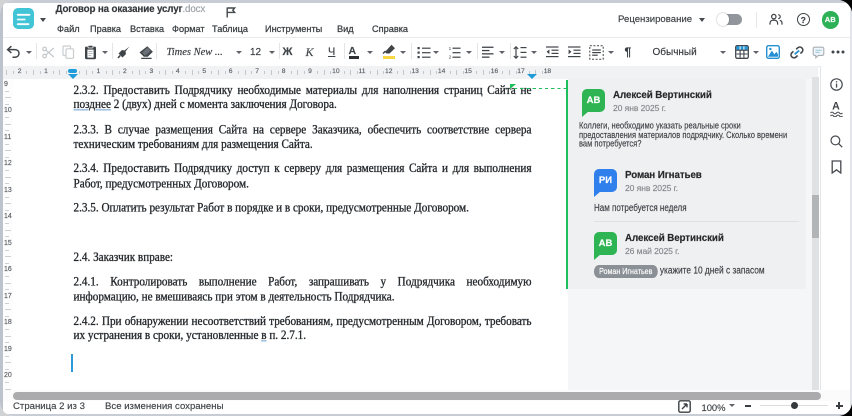 This screenshot has height=416, width=852. I want to click on svg-text: 1, so click(450, 48).